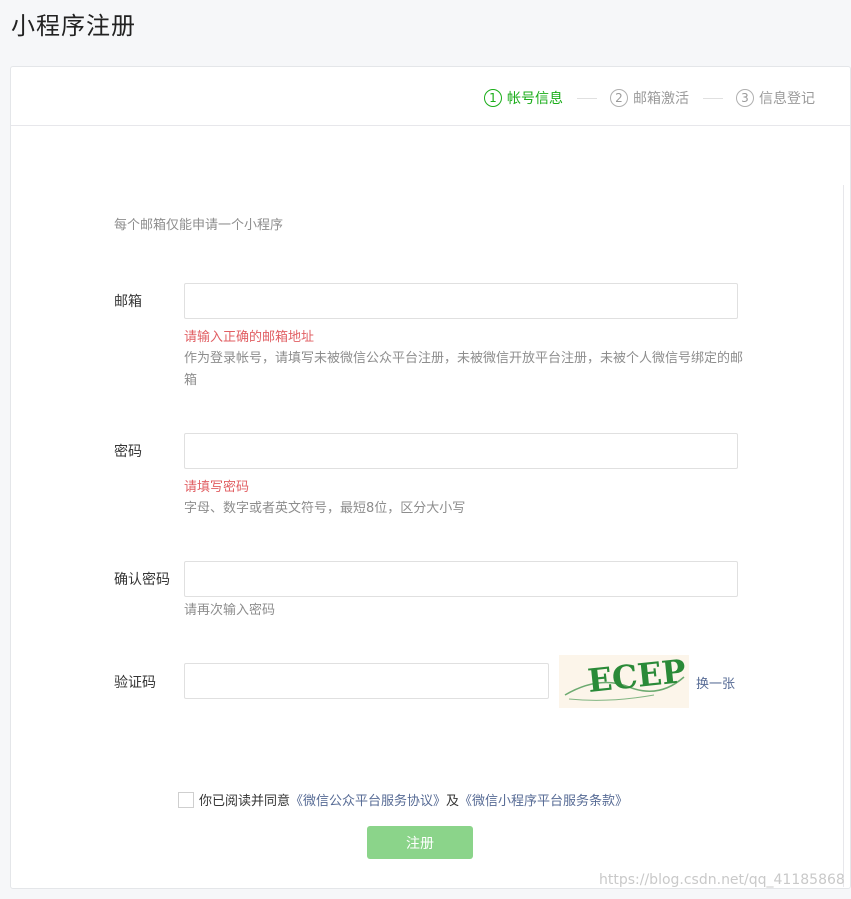 This screenshot has width=851, height=899. I want to click on step-account-info: 1 帐号信息, so click(523, 98).